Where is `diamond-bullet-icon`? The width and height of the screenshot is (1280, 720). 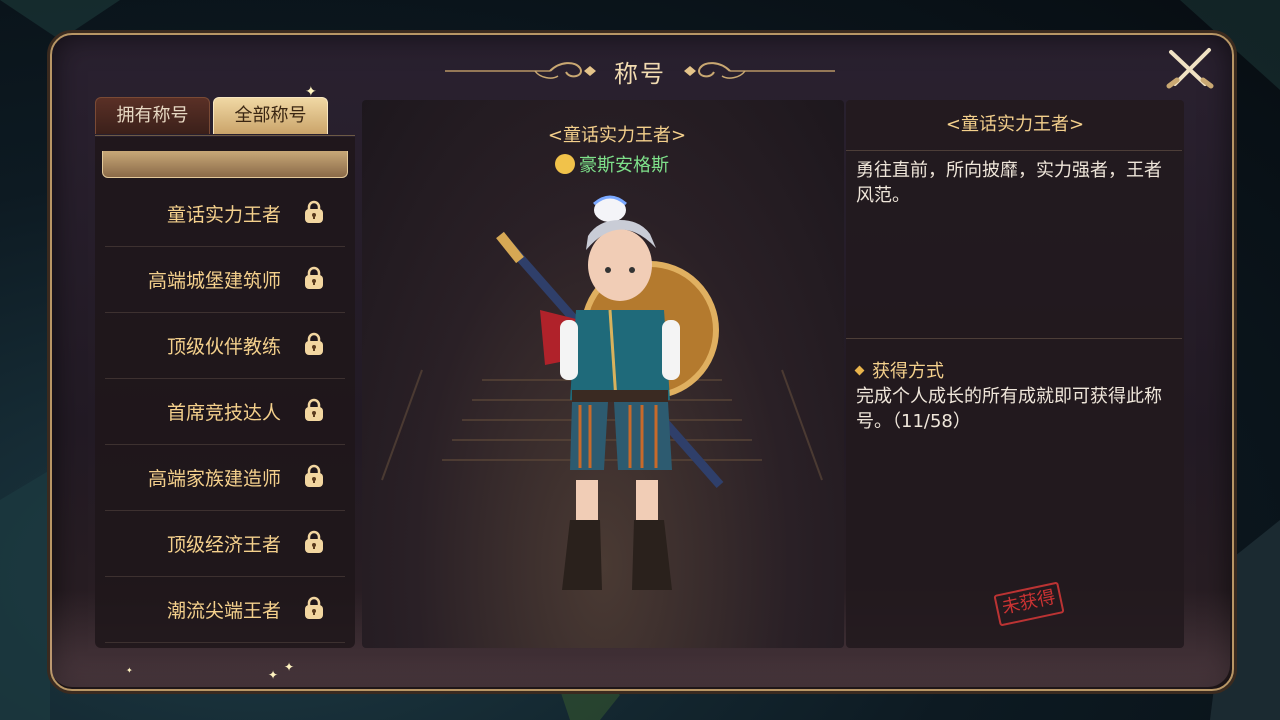 diamond-bullet-icon is located at coordinates (859, 370).